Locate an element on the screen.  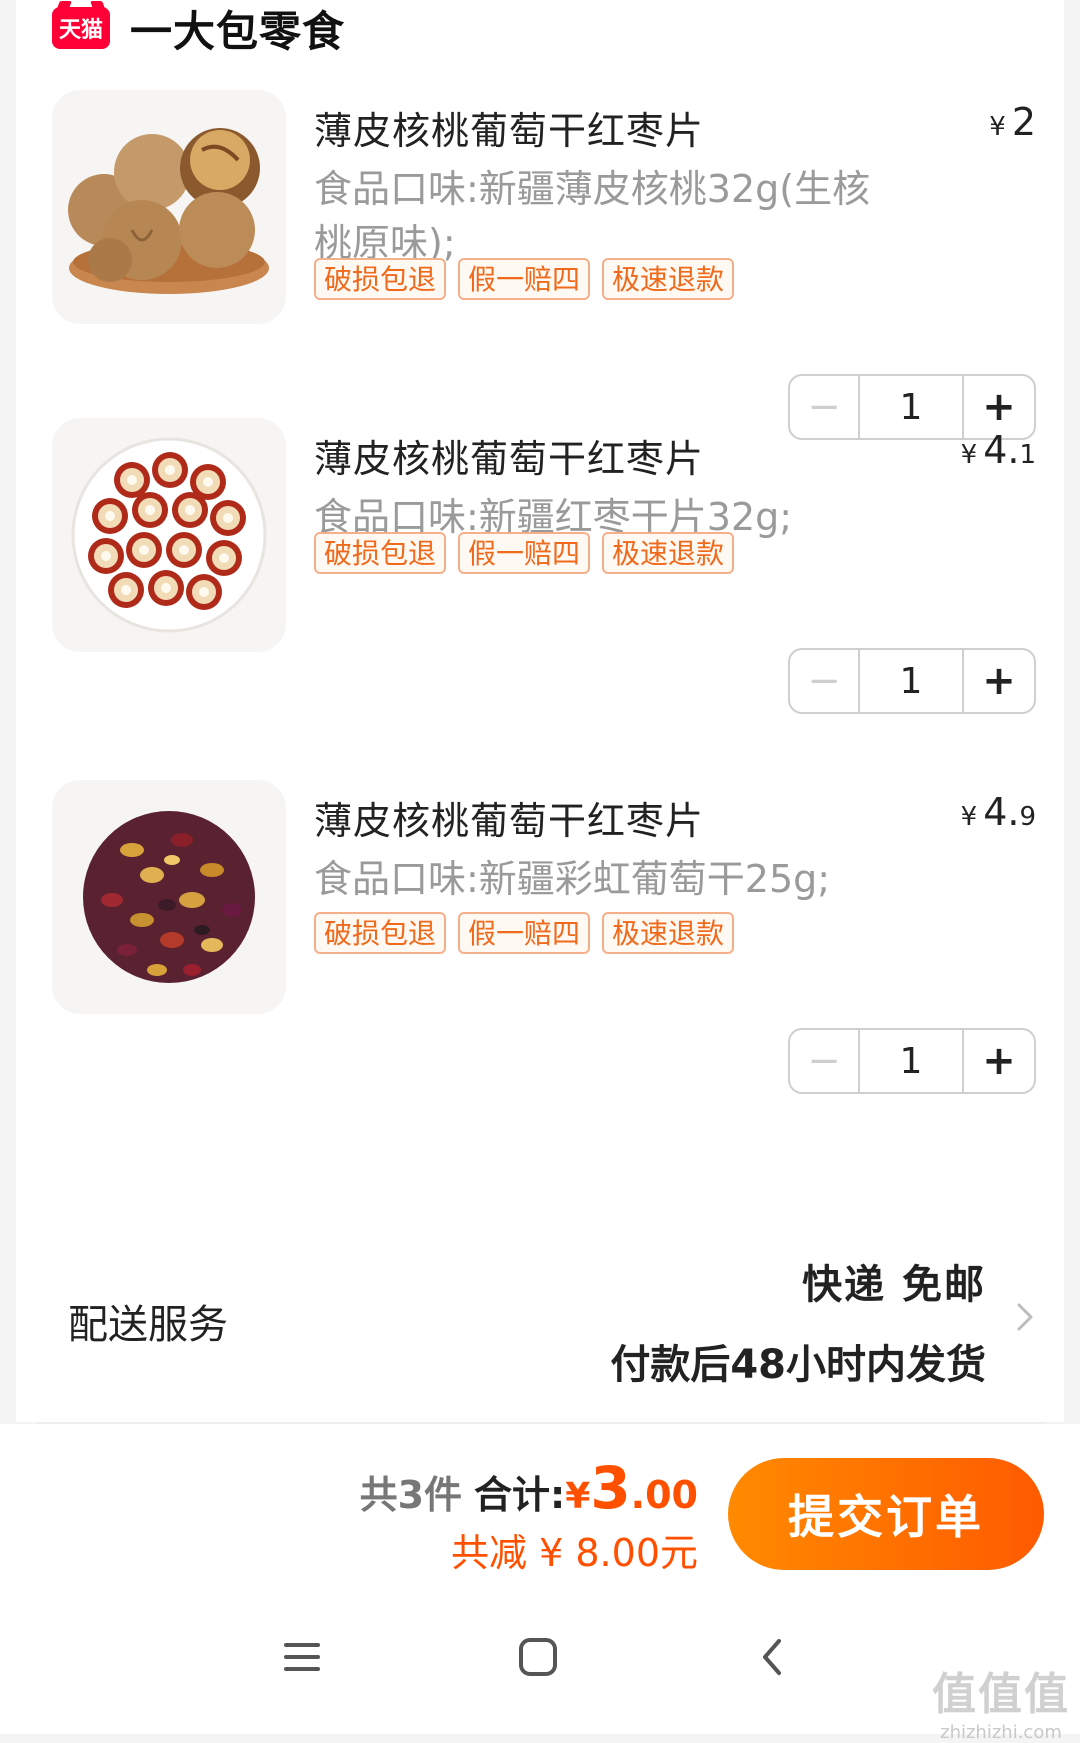
checkout-bar: 共3件 合计:¥3.00 共减 ¥ 8.00元 提交订单 is located at coordinates (540, 1499).